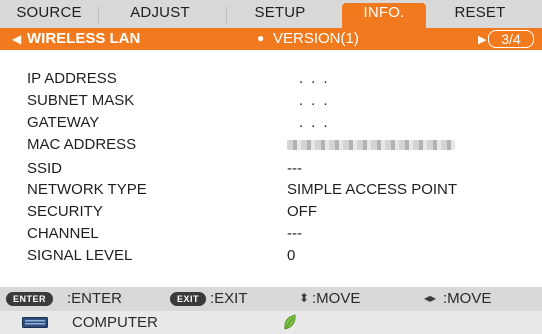 Image resolution: width=542 pixels, height=334 pixels. What do you see at coordinates (271, 256) in the screenshot?
I see `row-signal-level: SIGNAL LEVEL 0` at bounding box center [271, 256].